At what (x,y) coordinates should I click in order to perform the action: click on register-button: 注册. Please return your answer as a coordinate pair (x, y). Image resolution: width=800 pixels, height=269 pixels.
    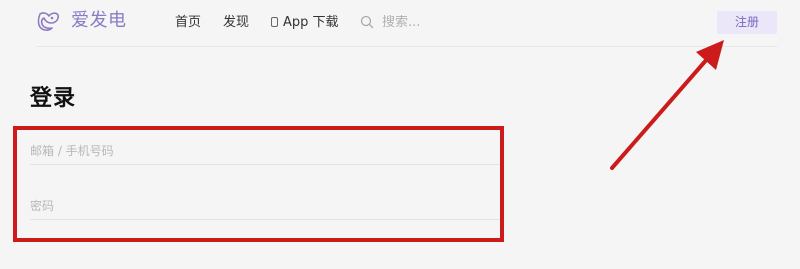
    Looking at the image, I should click on (747, 22).